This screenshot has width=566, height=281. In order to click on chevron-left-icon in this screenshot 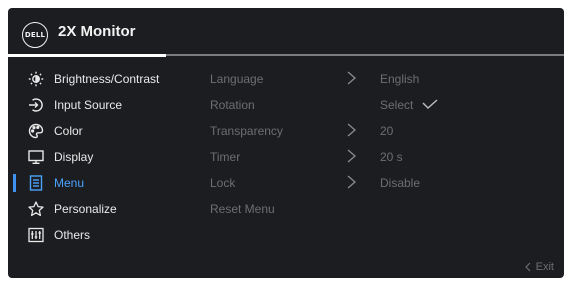, I will do `click(527, 267)`.